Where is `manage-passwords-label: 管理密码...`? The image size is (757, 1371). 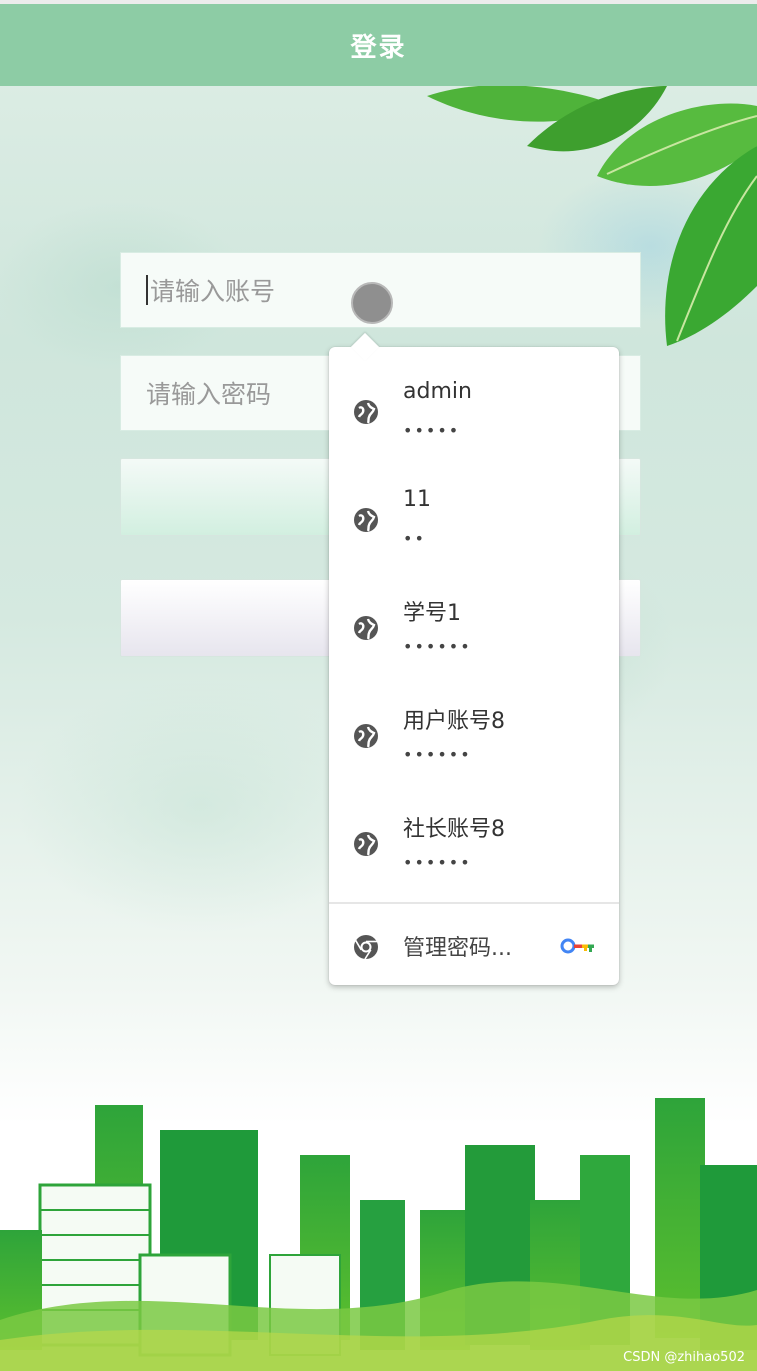 manage-passwords-label: 管理密码... is located at coordinates (457, 948).